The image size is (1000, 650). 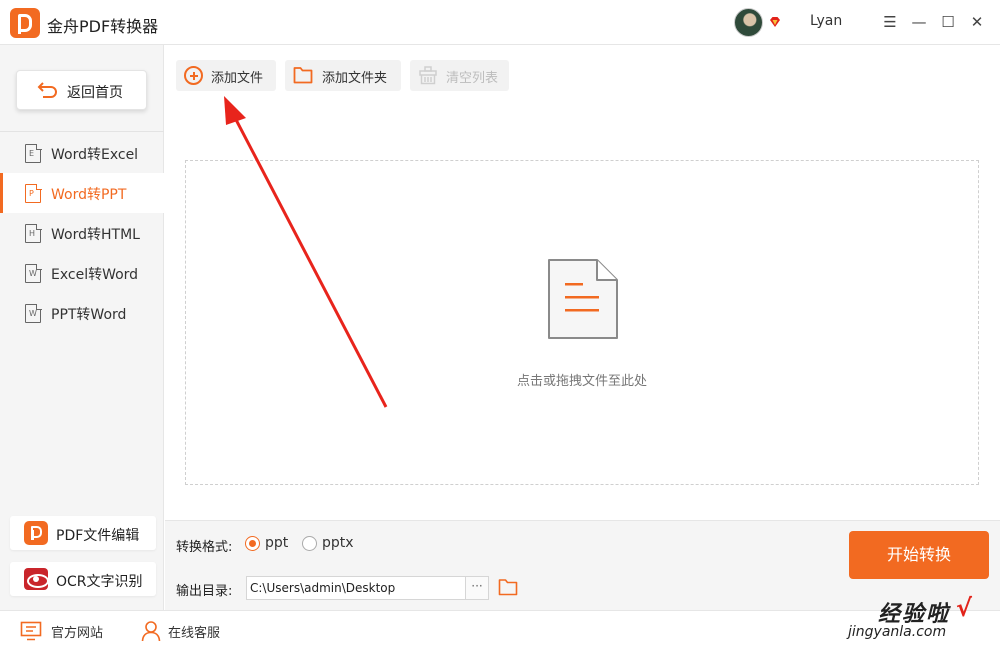 I want to click on title-bar: 金舟PDF转换器 Lyan ☰ — ☐ ✕, so click(x=500, y=22).